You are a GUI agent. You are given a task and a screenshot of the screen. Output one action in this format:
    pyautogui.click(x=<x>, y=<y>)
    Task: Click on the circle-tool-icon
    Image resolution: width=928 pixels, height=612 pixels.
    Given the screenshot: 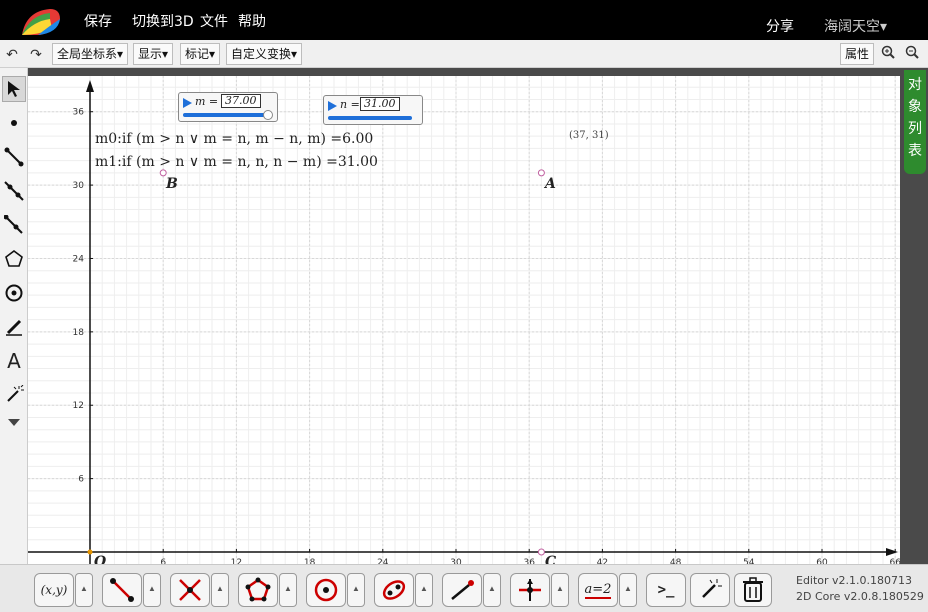 What is the action you would take?
    pyautogui.click(x=14, y=293)
    